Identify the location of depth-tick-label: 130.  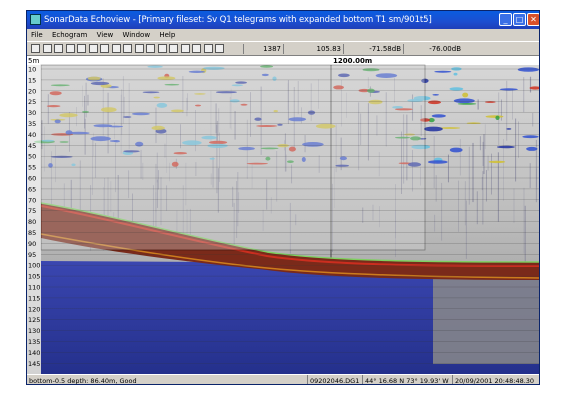
(34, 331).